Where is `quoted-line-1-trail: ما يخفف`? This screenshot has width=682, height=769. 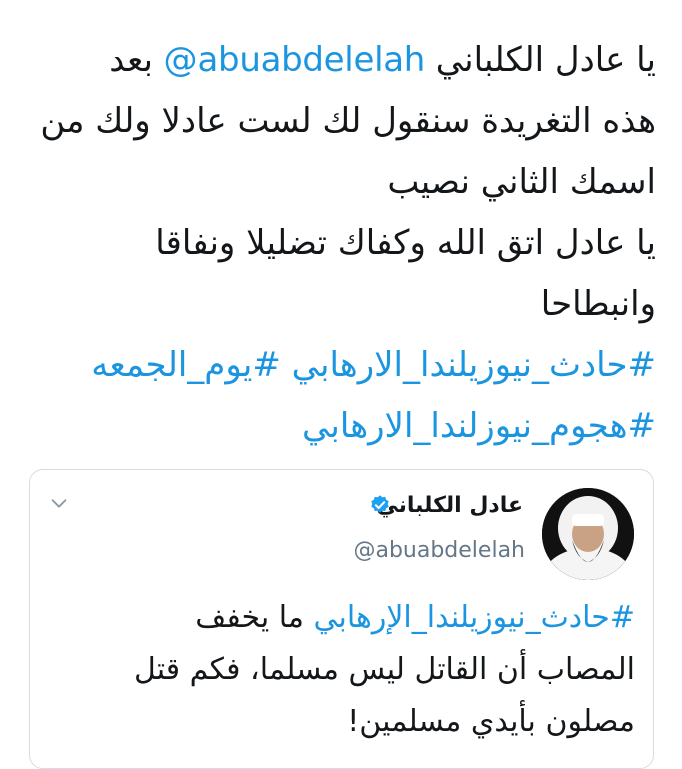
quoted-line-1-trail: ما يخفف is located at coordinates (254, 617).